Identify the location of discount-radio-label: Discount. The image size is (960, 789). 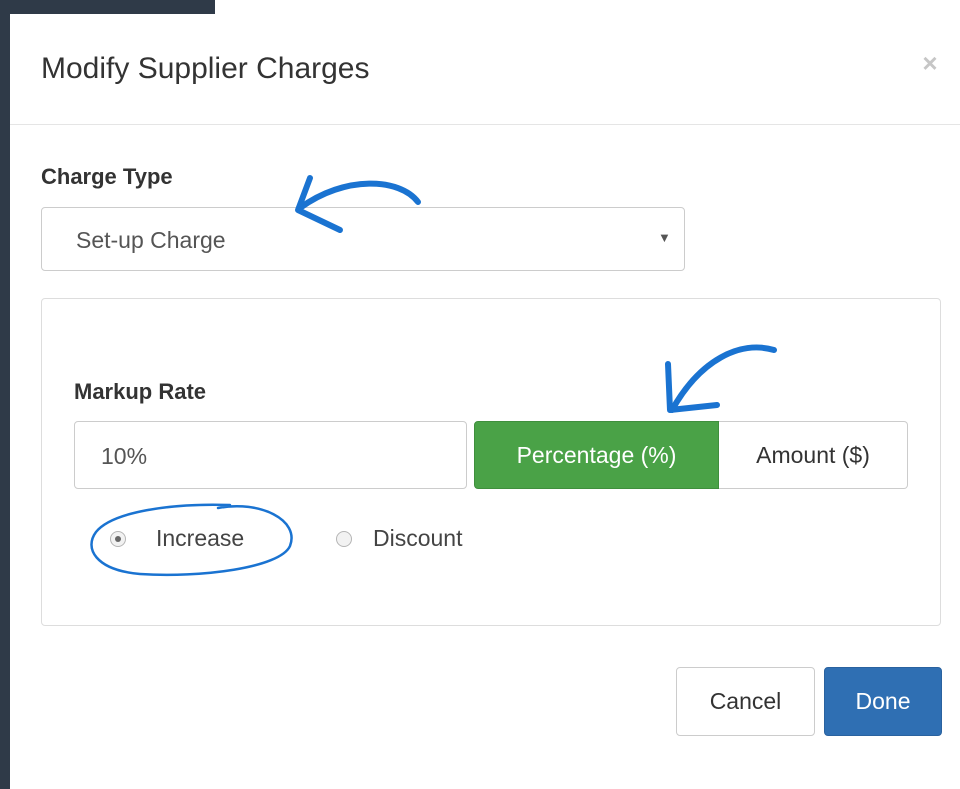
(417, 538).